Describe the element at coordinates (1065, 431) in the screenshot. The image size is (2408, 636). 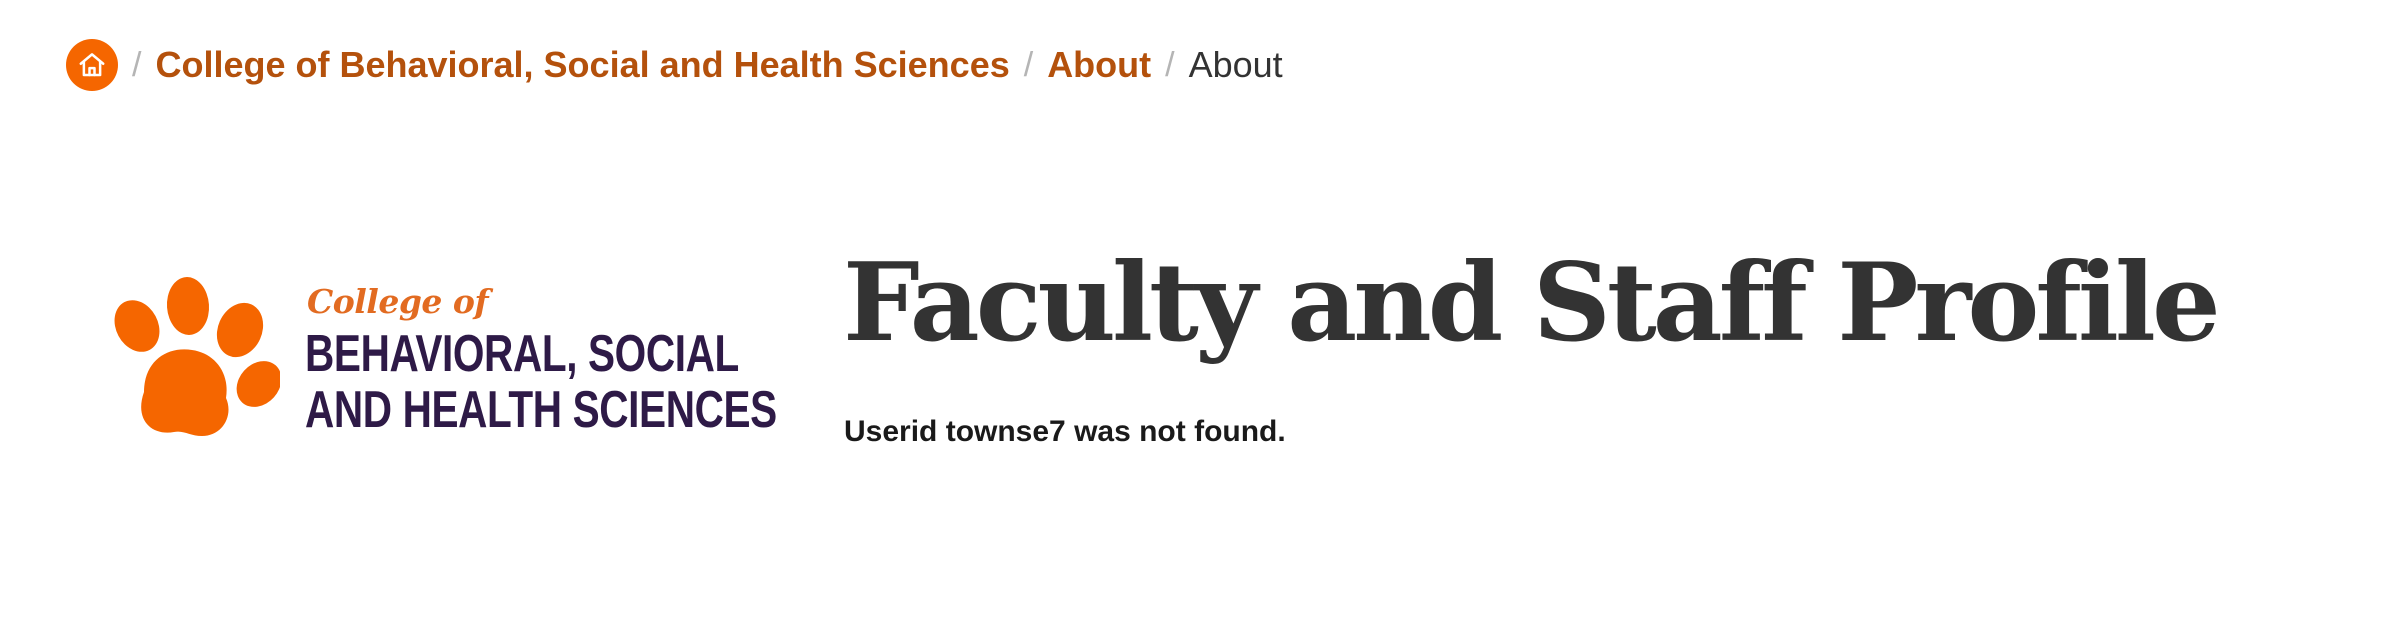
I see `not-found-message: Userid townse7 was not found.` at that location.